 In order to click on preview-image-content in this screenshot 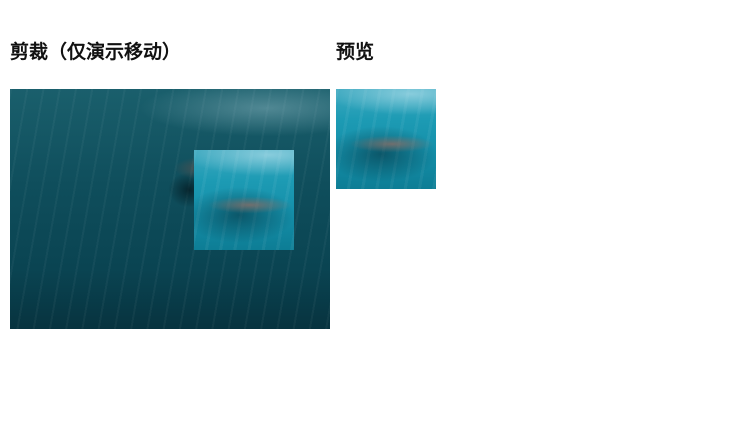, I will do `click(386, 139)`.